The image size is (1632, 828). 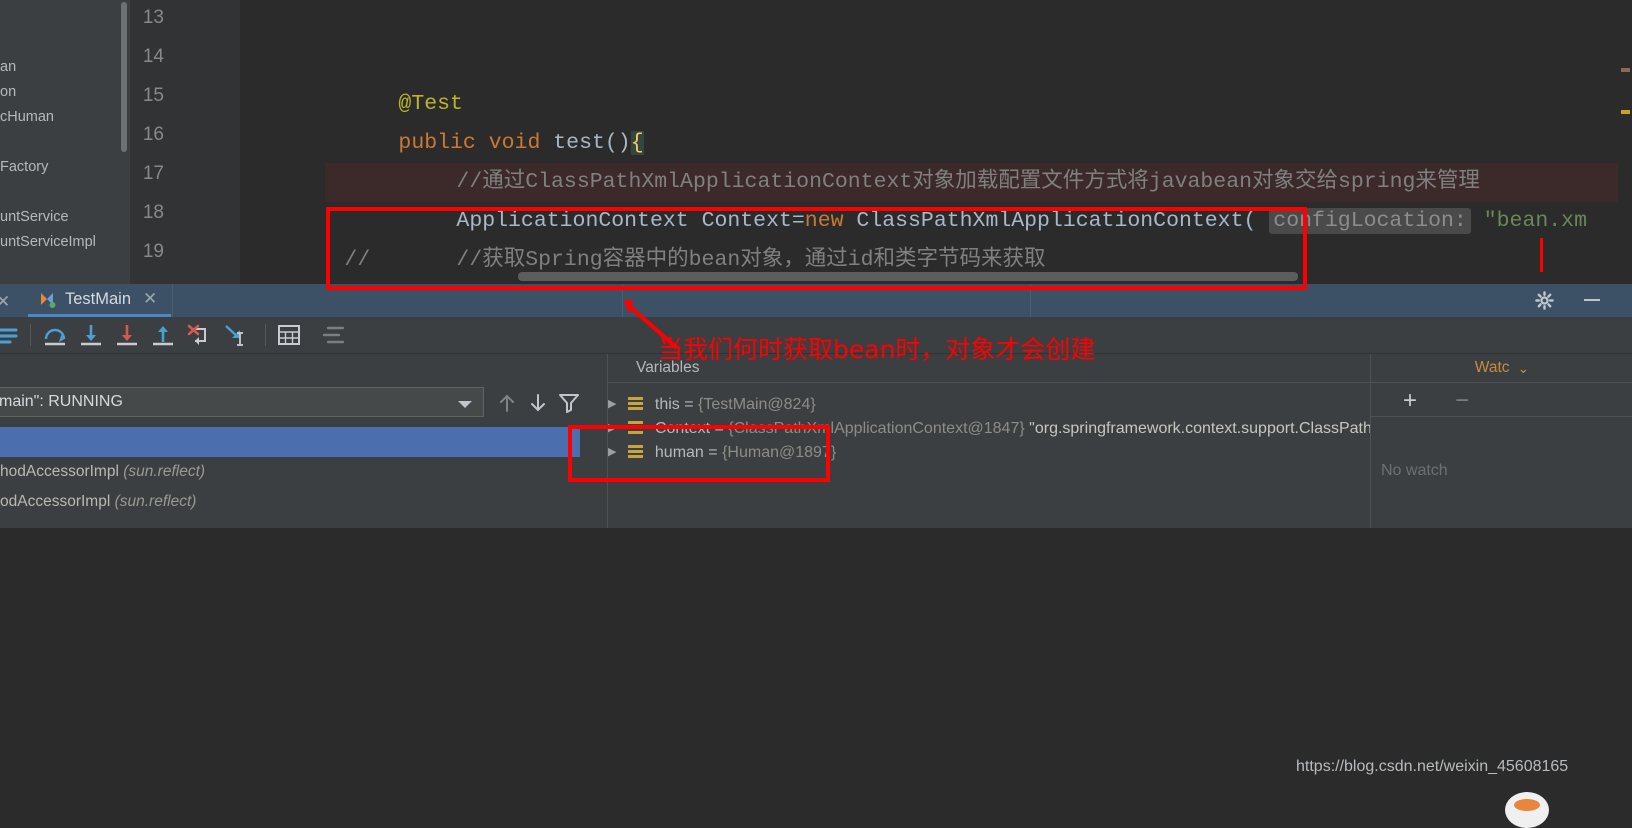 I want to click on line-number: 17, so click(x=153, y=173).